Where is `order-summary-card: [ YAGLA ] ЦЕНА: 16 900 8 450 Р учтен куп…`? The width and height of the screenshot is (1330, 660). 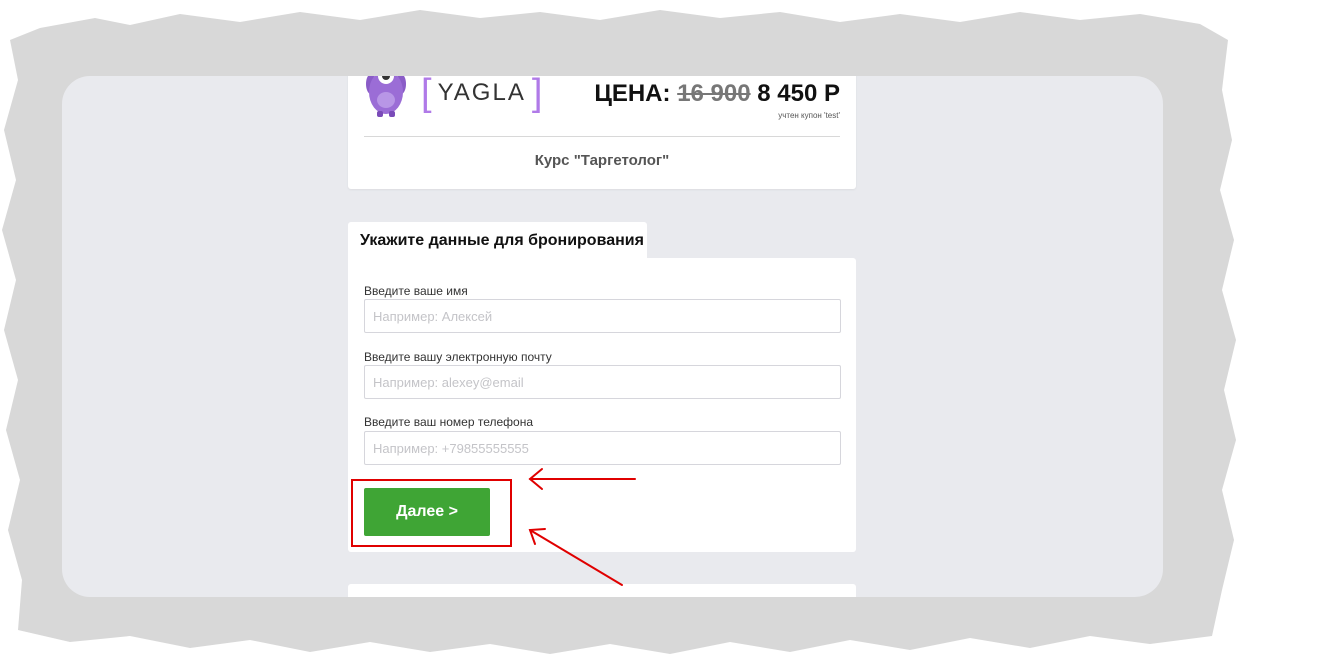 order-summary-card: [ YAGLA ] ЦЕНА: 16 900 8 450 Р учтен куп… is located at coordinates (602, 132).